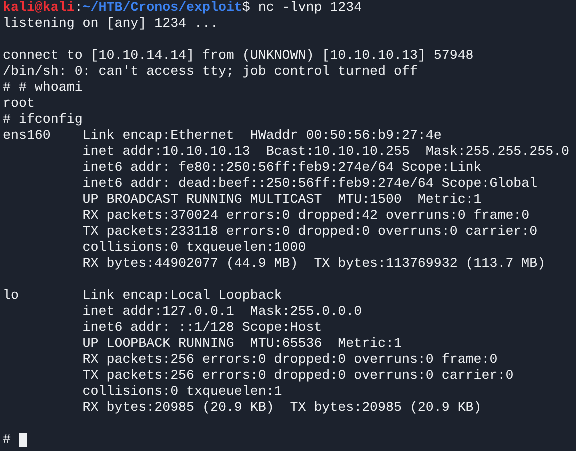  Describe the element at coordinates (22, 440) in the screenshot. I see `text-cursor` at that location.